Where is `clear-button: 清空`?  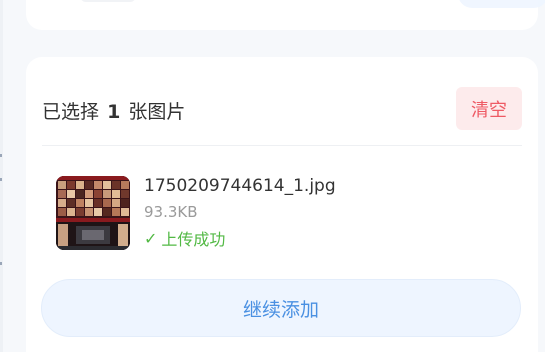
clear-button: 清空 is located at coordinates (489, 108).